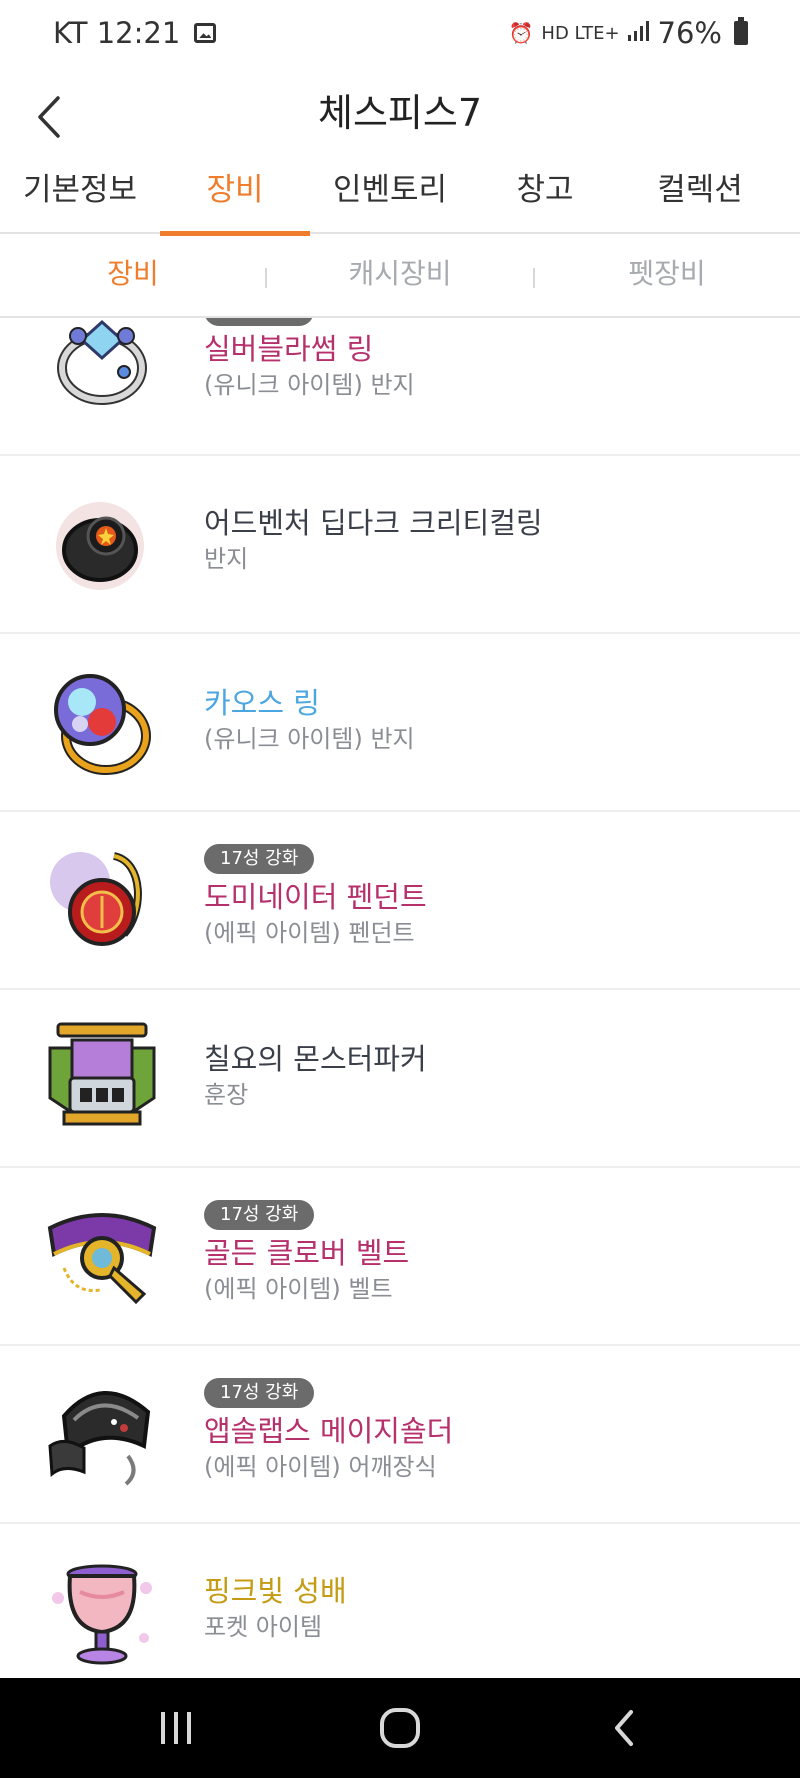  What do you see at coordinates (263, 1627) in the screenshot?
I see `item-type: 포켓 아이템` at bounding box center [263, 1627].